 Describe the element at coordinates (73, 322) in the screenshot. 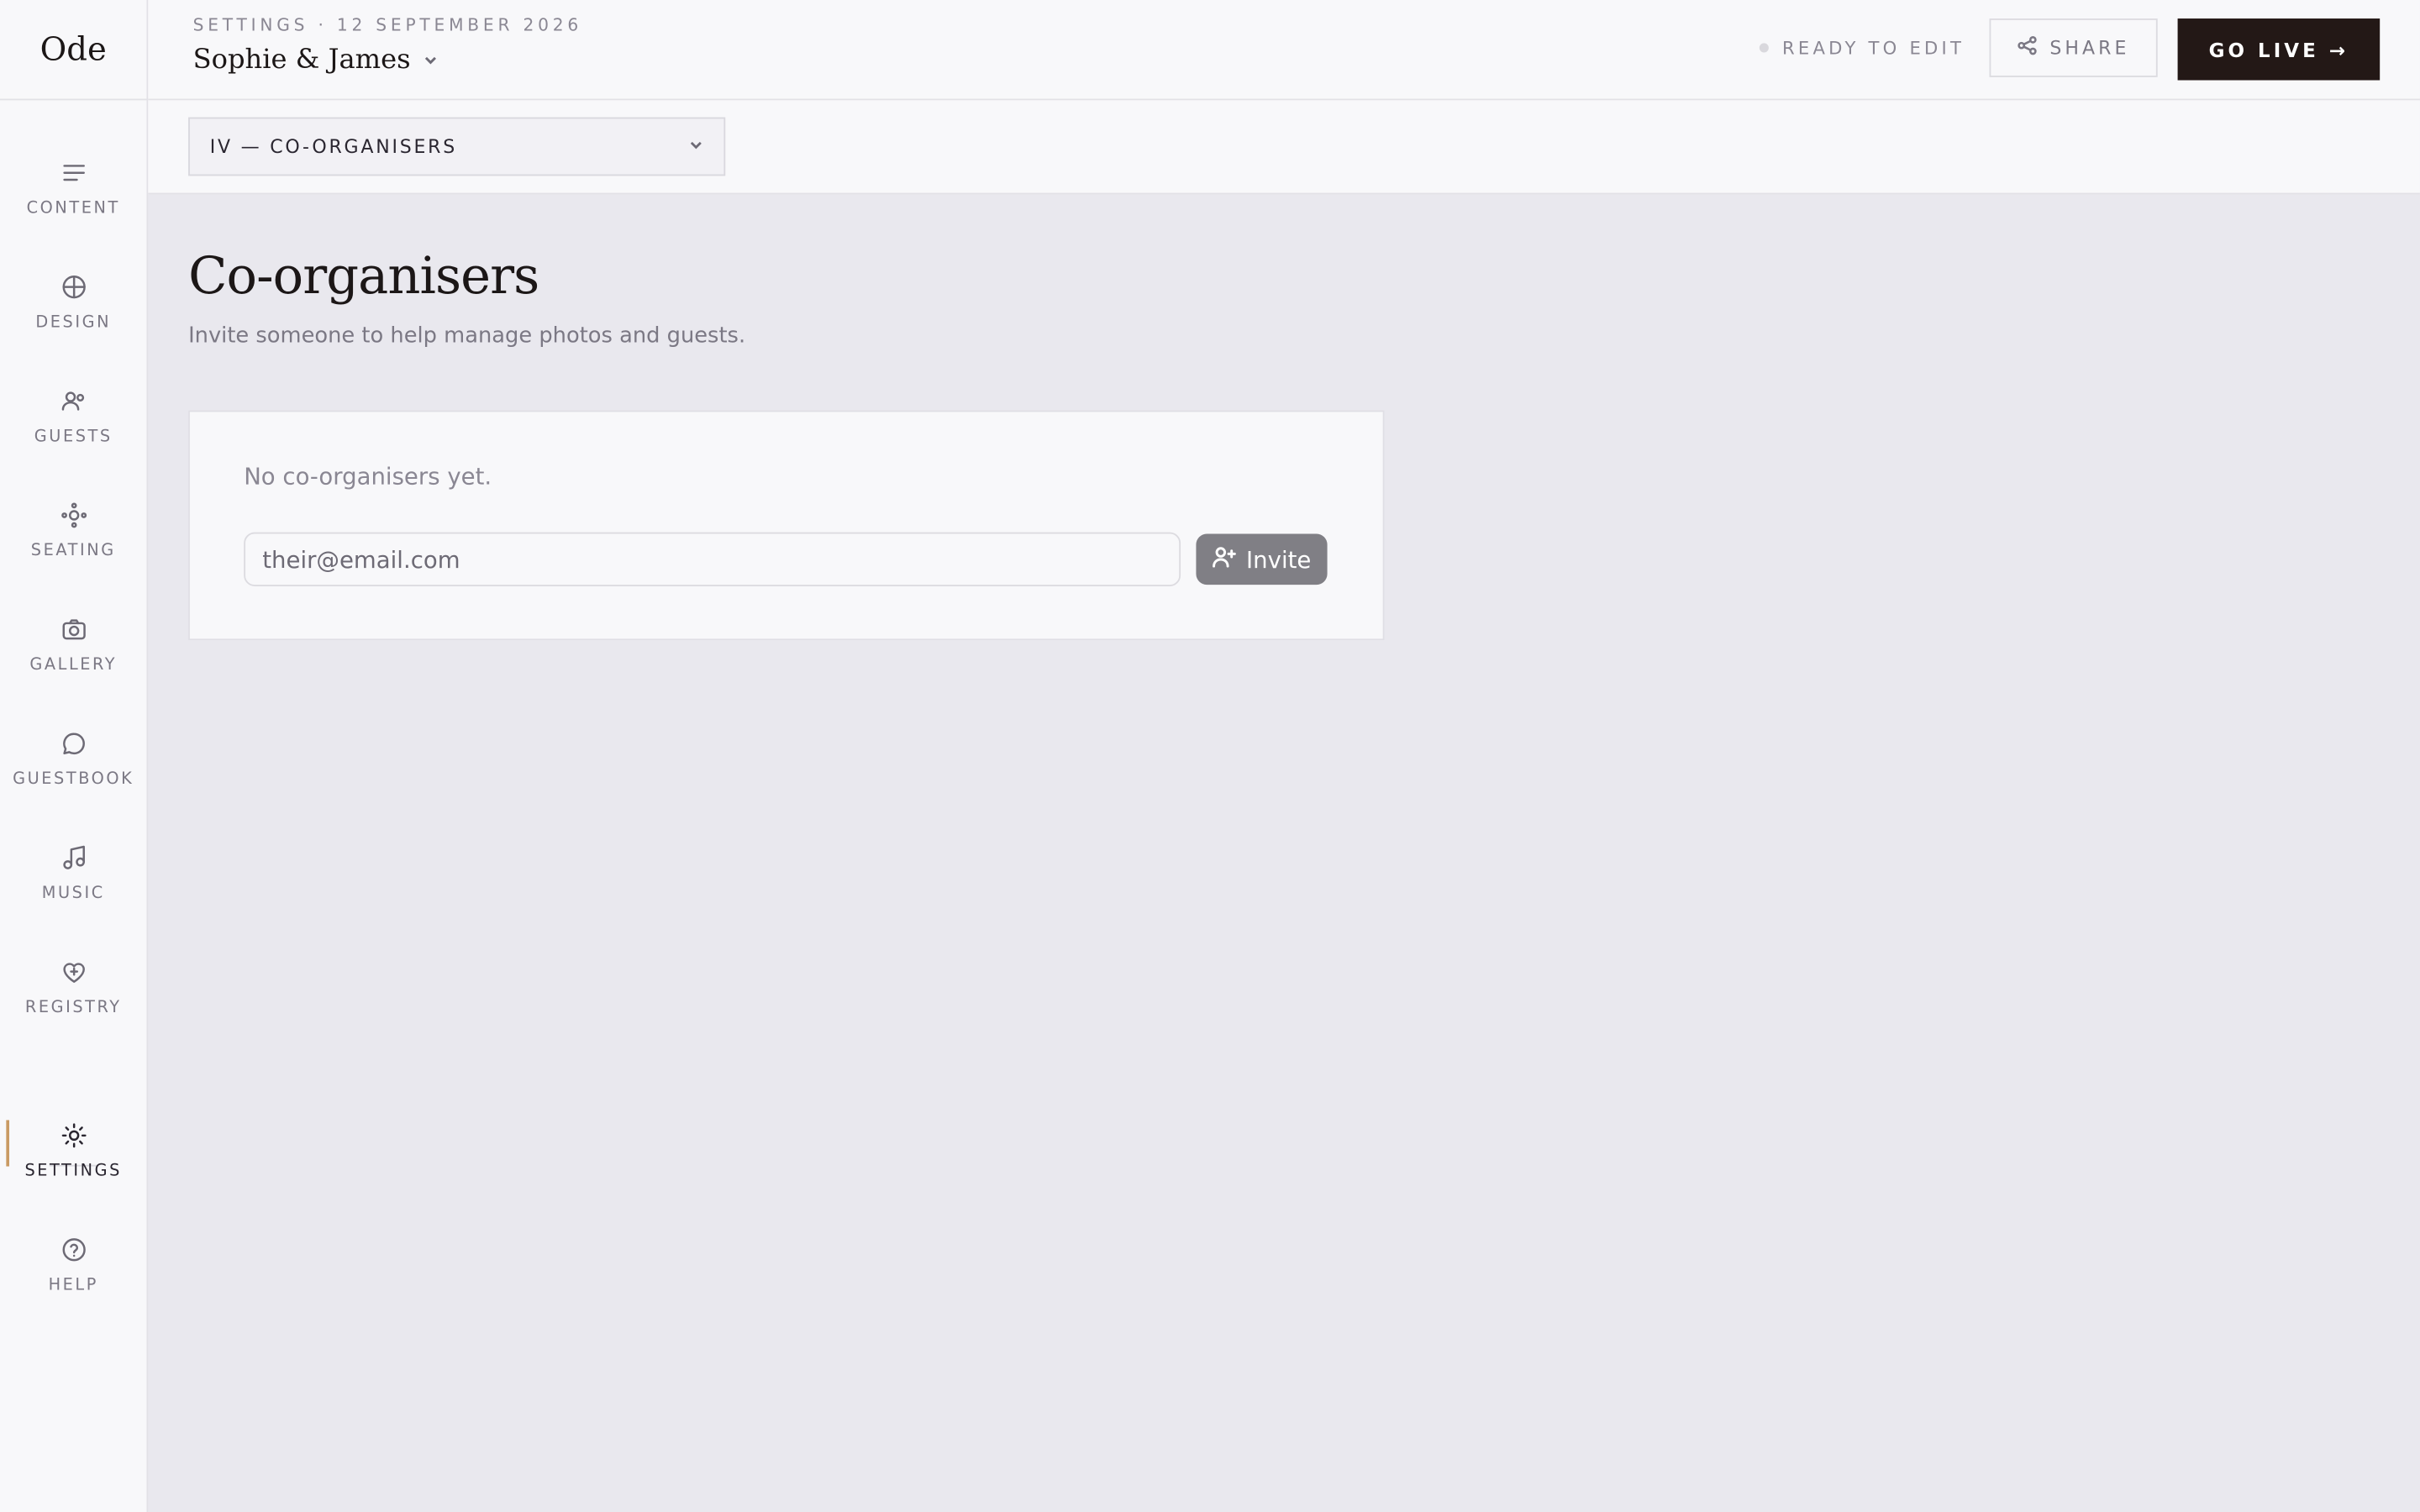

I see `sidebar-item-label: DESIGN` at that location.